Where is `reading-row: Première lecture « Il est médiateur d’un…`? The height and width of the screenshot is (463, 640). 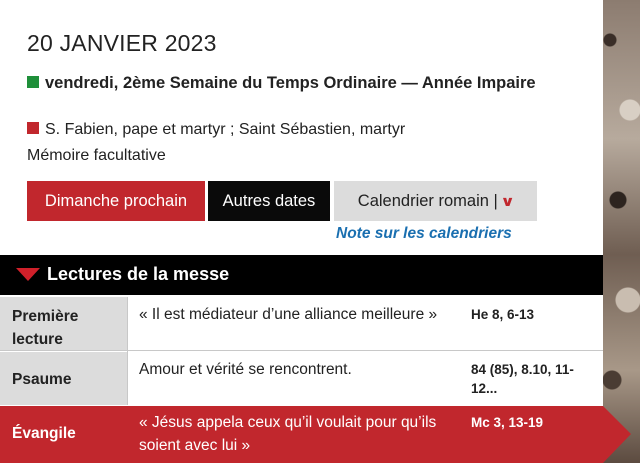 reading-row: Première lecture « Il est médiateur d’un… is located at coordinates (301, 324).